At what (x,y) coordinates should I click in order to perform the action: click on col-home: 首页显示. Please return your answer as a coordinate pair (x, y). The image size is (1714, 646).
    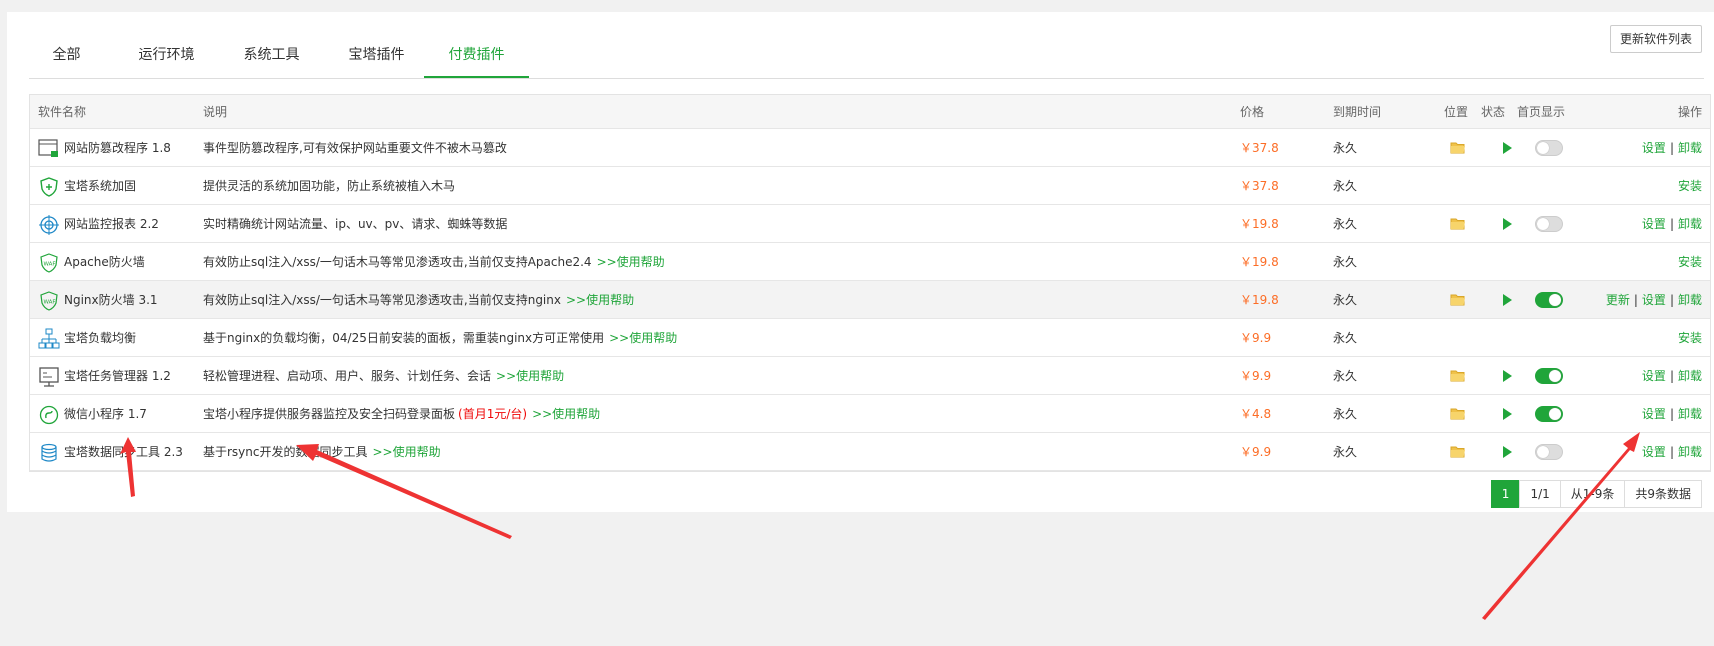
    Looking at the image, I should click on (1541, 112).